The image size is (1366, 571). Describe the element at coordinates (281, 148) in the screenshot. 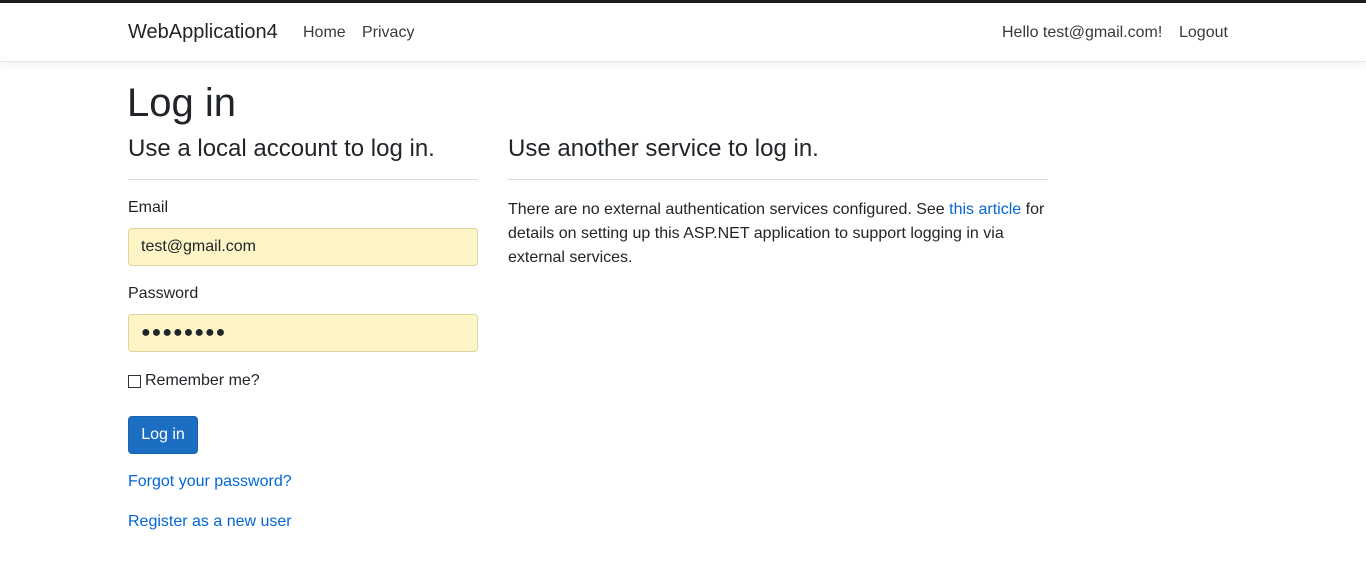

I see `local-account-heading: Use a local account to log in.` at that location.